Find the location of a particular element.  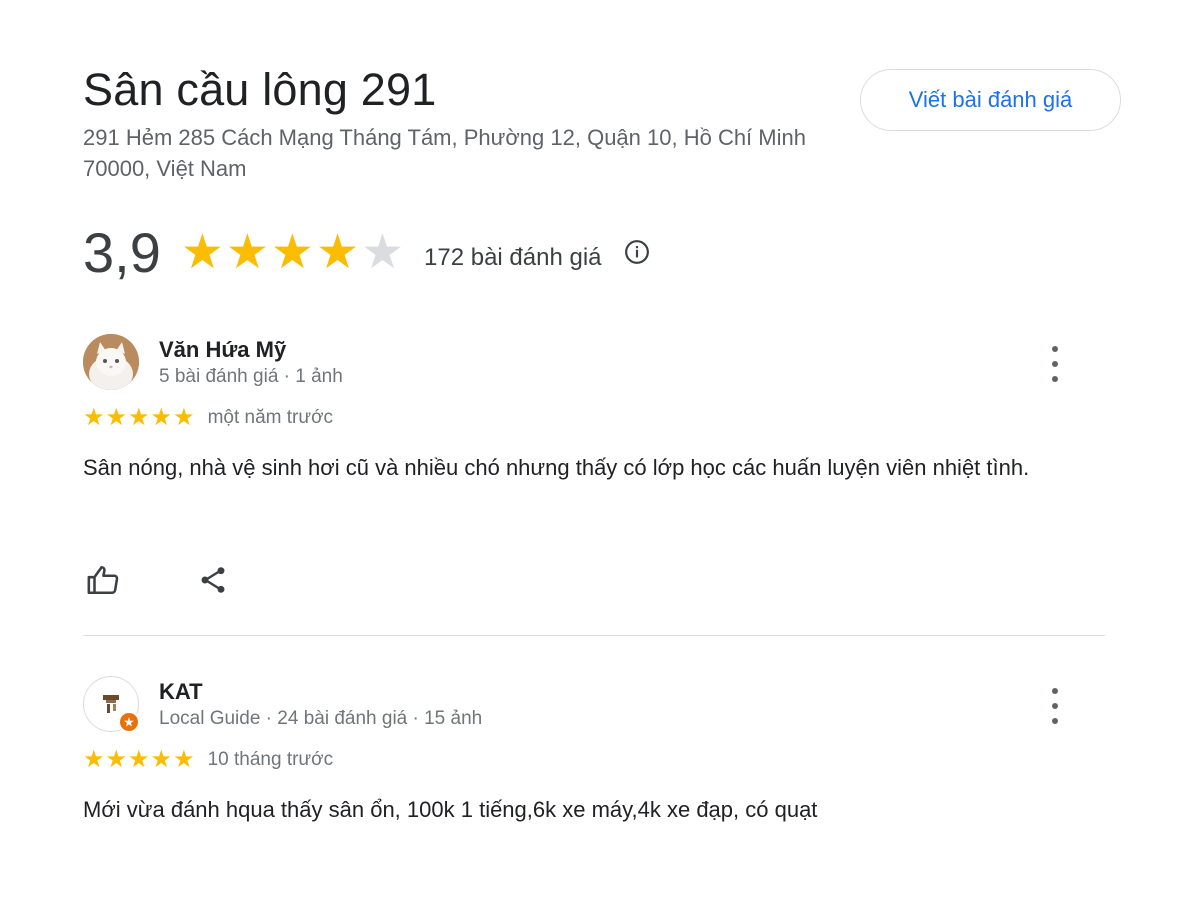

reviewer-name: Văn Hứa Mỹ is located at coordinates (251, 350).